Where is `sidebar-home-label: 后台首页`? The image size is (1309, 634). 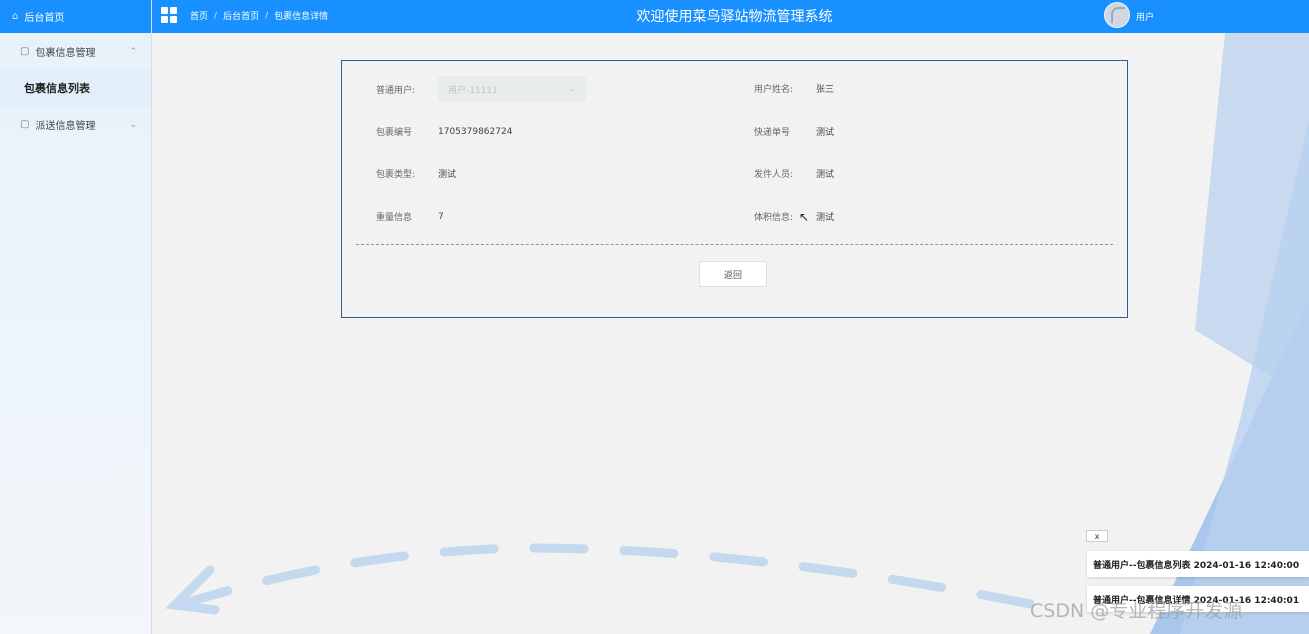 sidebar-home-label: 后台首页 is located at coordinates (44, 18).